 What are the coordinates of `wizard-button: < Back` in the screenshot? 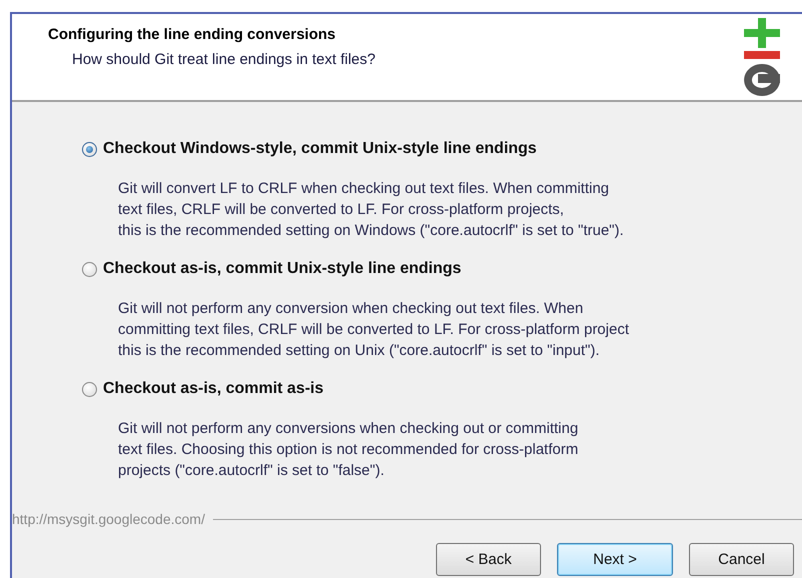 It's located at (488, 559).